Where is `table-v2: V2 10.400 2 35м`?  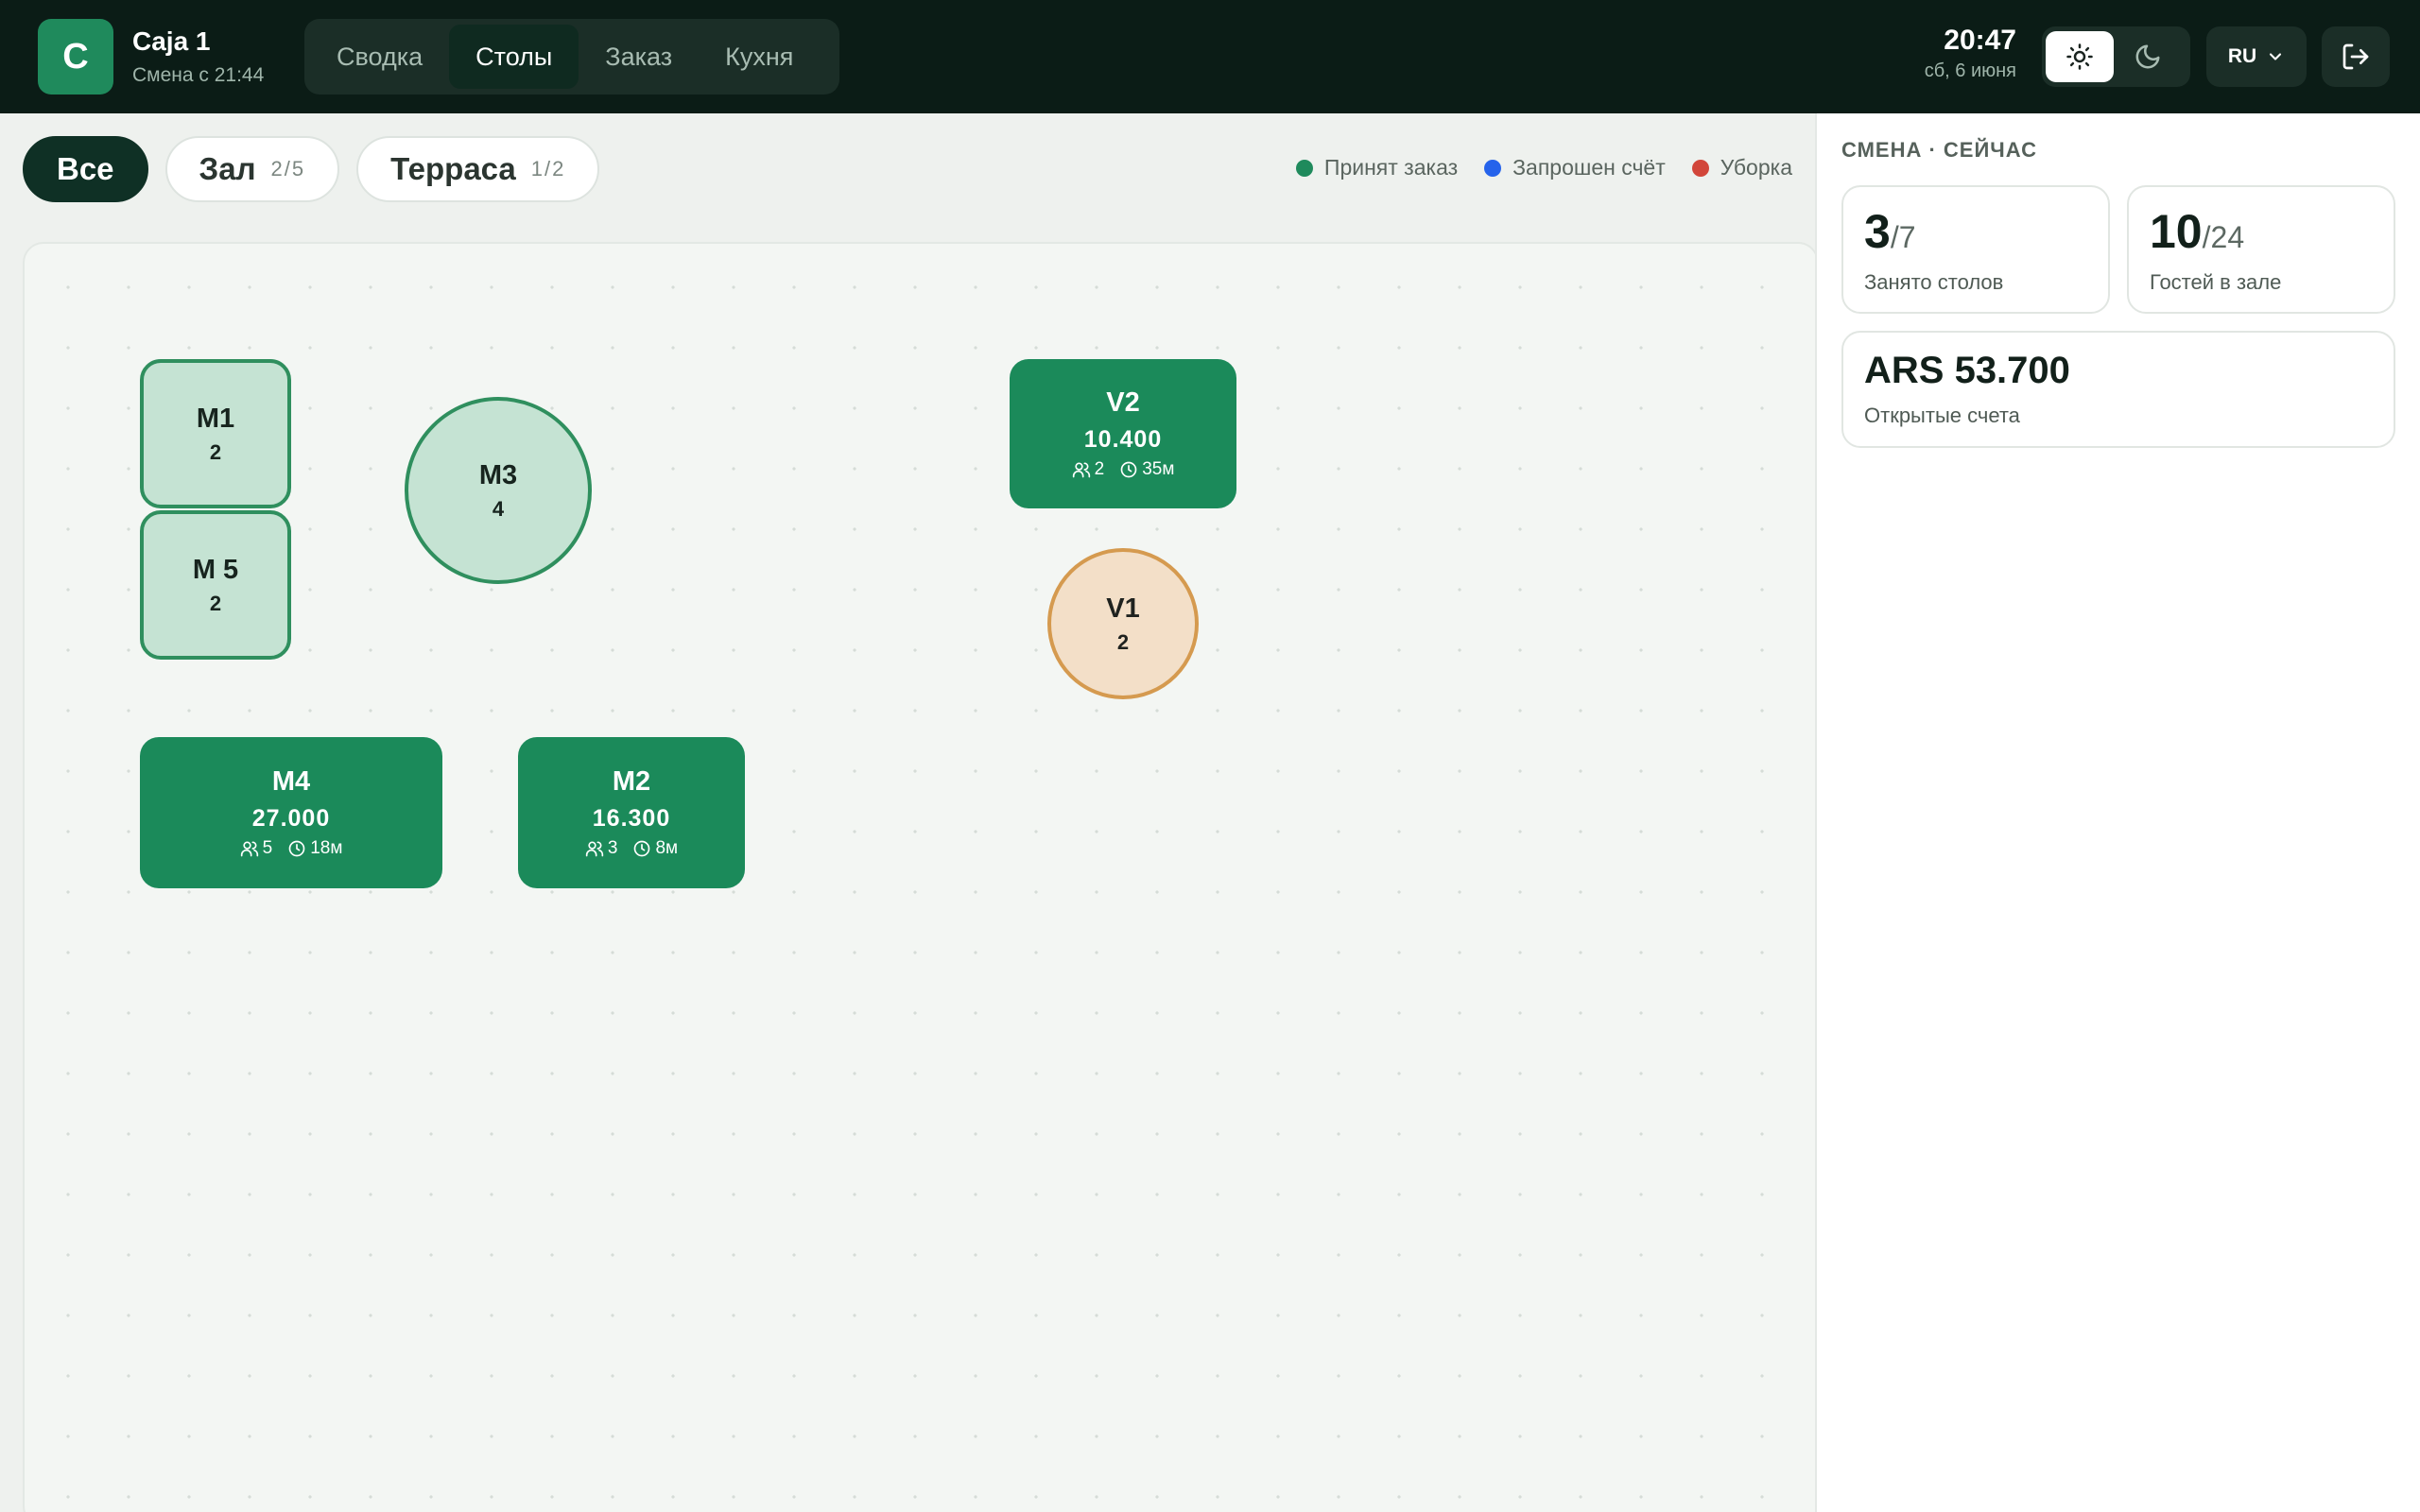
table-v2: V2 10.400 2 35м is located at coordinates (1123, 433).